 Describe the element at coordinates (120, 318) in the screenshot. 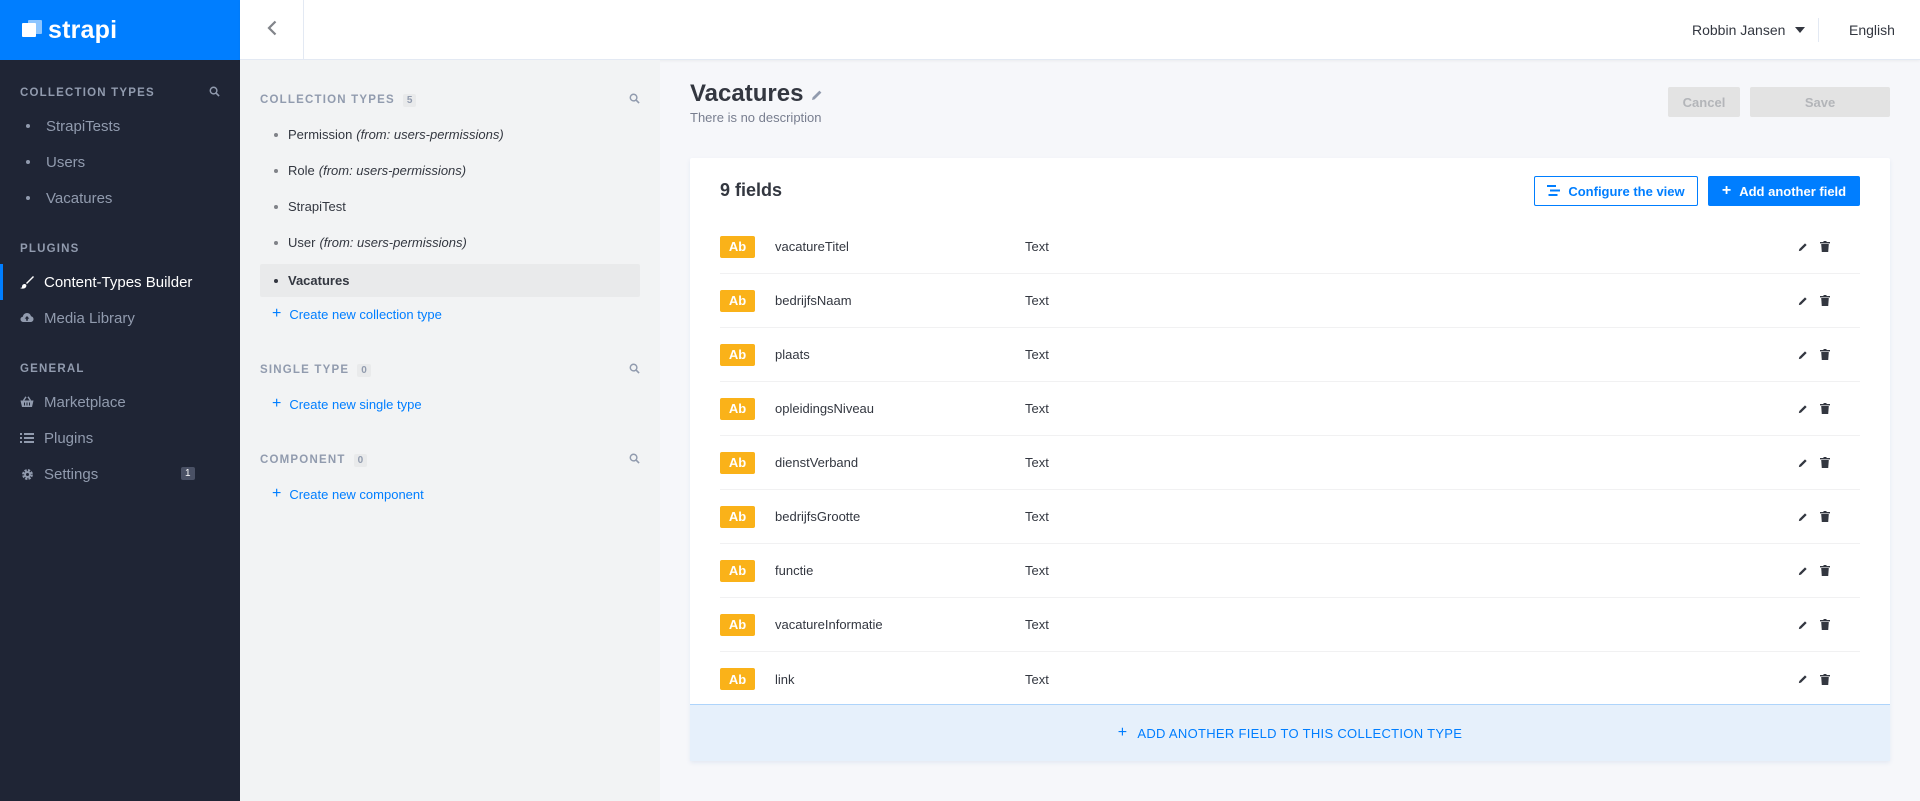

I see `nav-item-media-library: Media Library` at that location.